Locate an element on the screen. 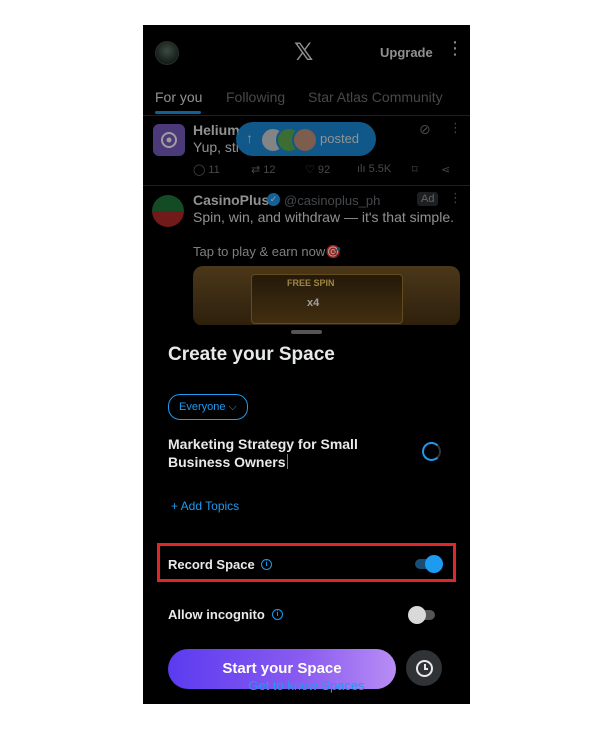 The image size is (607, 730). sheet-title: Create your Space is located at coordinates (251, 354).